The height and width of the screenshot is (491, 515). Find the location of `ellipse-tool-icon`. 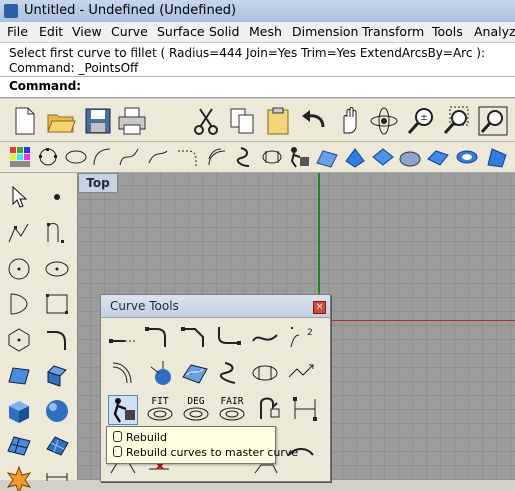

ellipse-tool-icon is located at coordinates (57, 269).